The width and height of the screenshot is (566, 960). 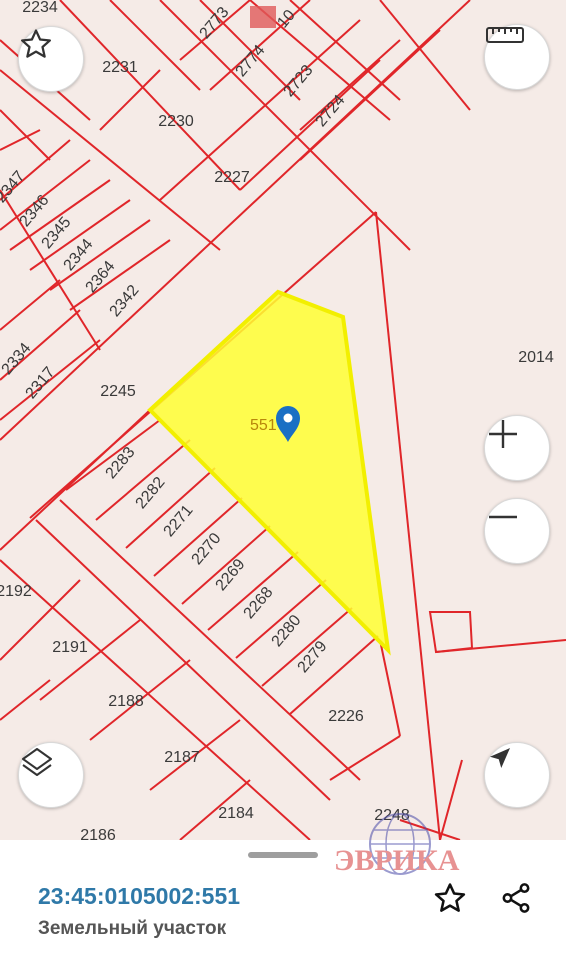 What do you see at coordinates (283, 855) in the screenshot?
I see `sheet-drag-handle` at bounding box center [283, 855].